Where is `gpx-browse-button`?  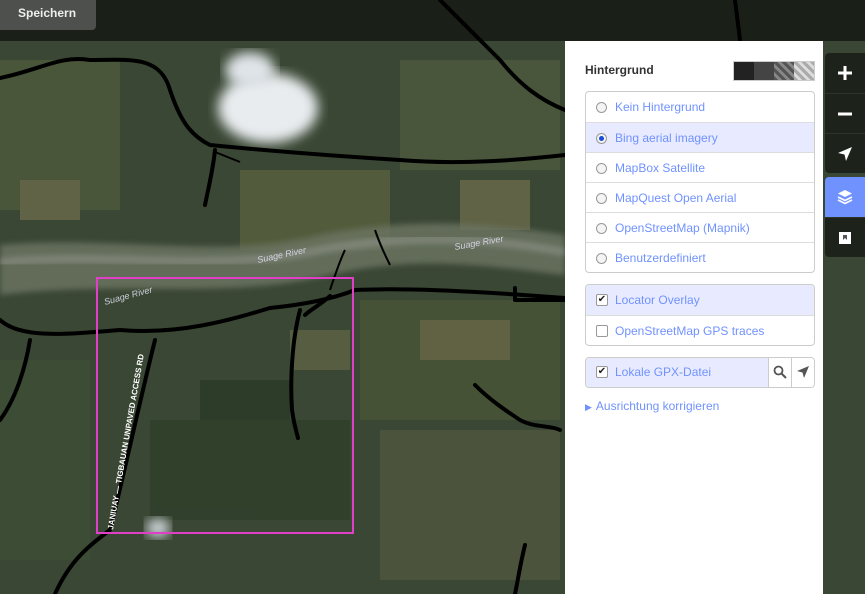
gpx-browse-button is located at coordinates (779, 372).